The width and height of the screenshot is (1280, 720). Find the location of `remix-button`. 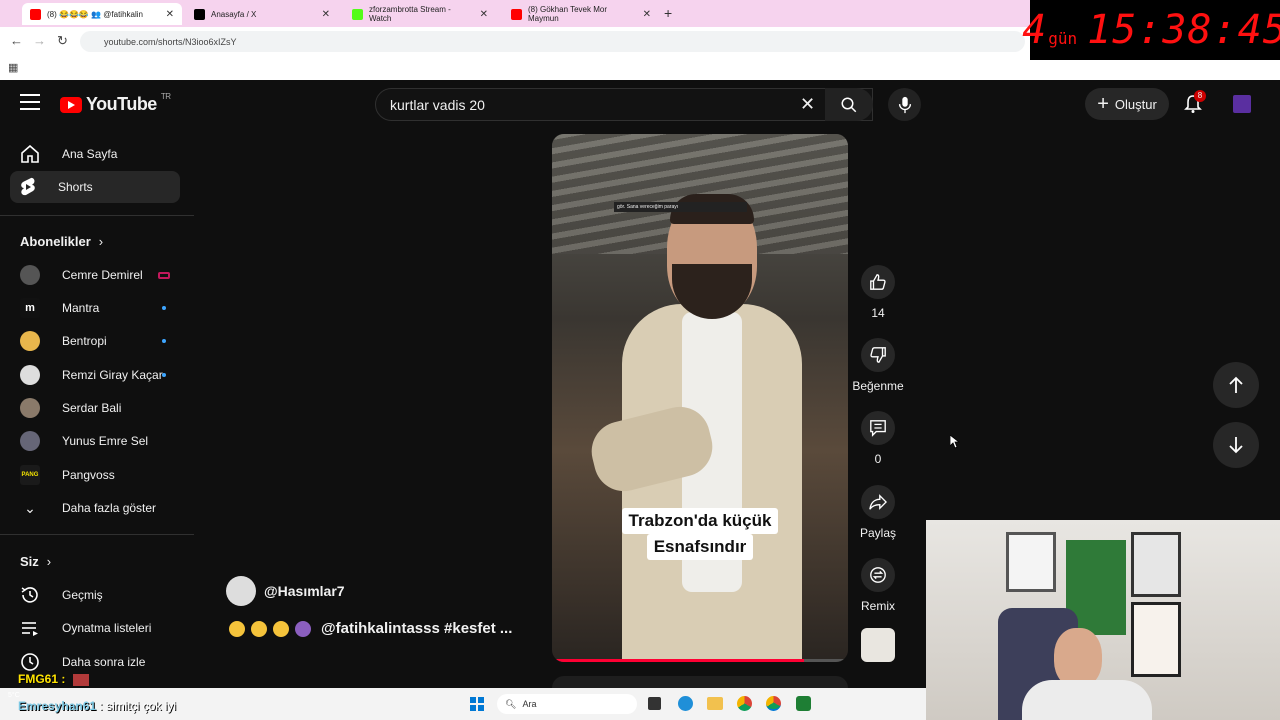

remix-button is located at coordinates (878, 575).